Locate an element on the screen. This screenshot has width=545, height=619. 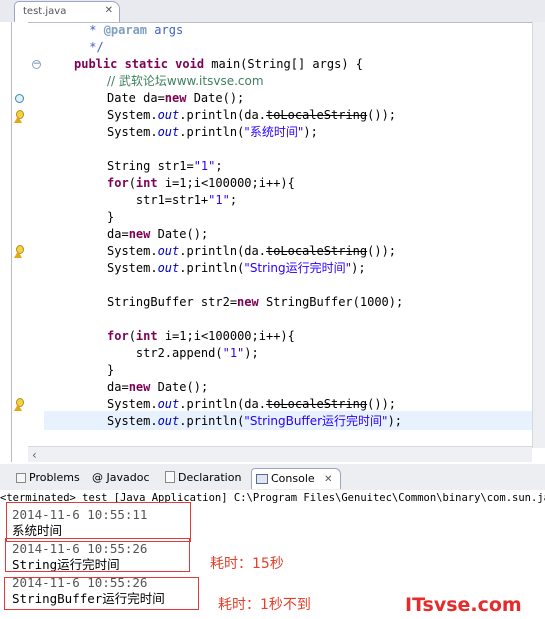
declaration-icon is located at coordinates (170, 477).